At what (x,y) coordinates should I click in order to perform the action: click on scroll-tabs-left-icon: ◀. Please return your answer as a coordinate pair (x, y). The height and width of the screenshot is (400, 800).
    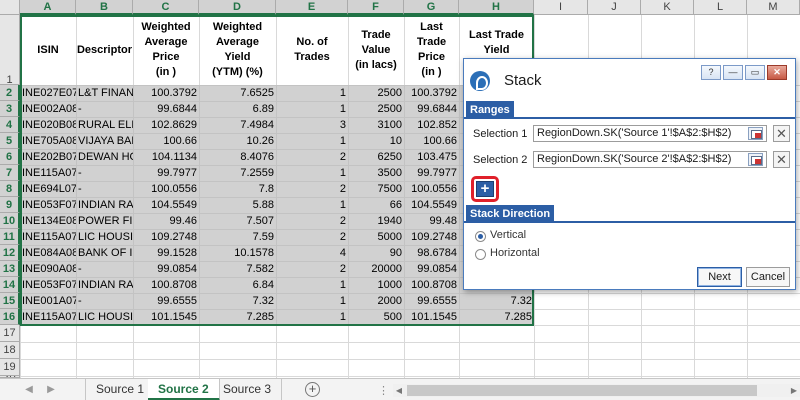
    Looking at the image, I should click on (29, 390).